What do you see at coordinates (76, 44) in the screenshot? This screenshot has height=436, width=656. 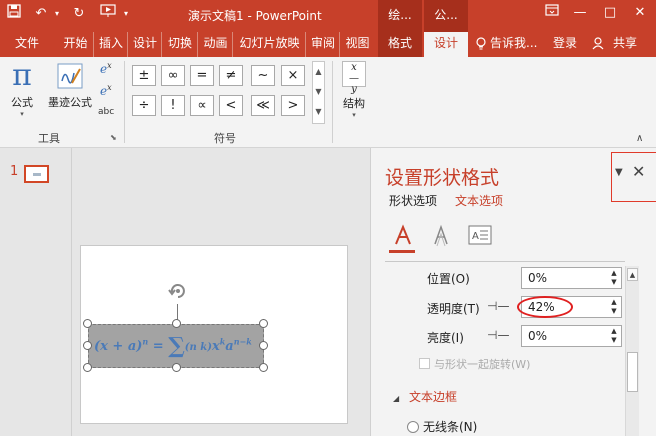 I see `tab-home: 开始` at bounding box center [76, 44].